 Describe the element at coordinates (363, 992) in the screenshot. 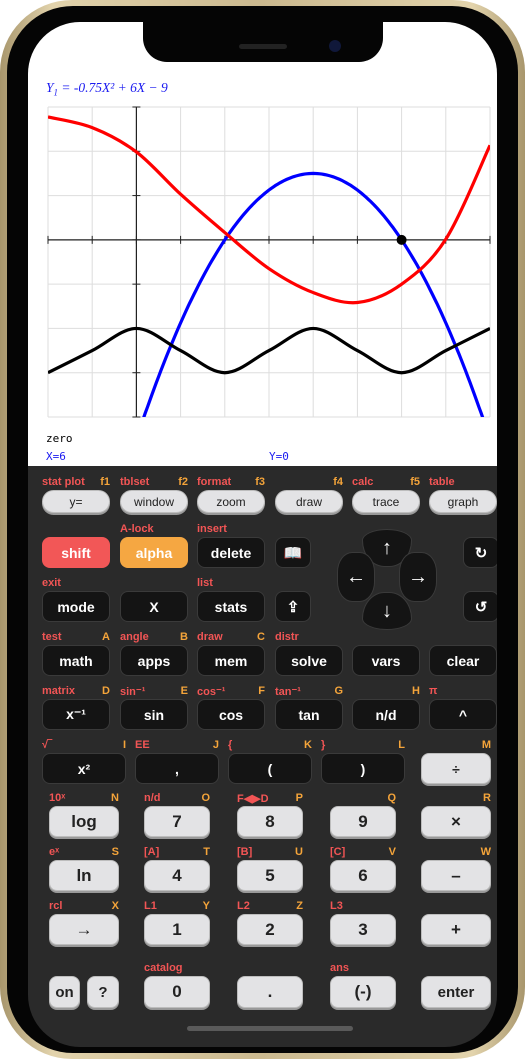

I see `key--40-45-41: (-)` at that location.